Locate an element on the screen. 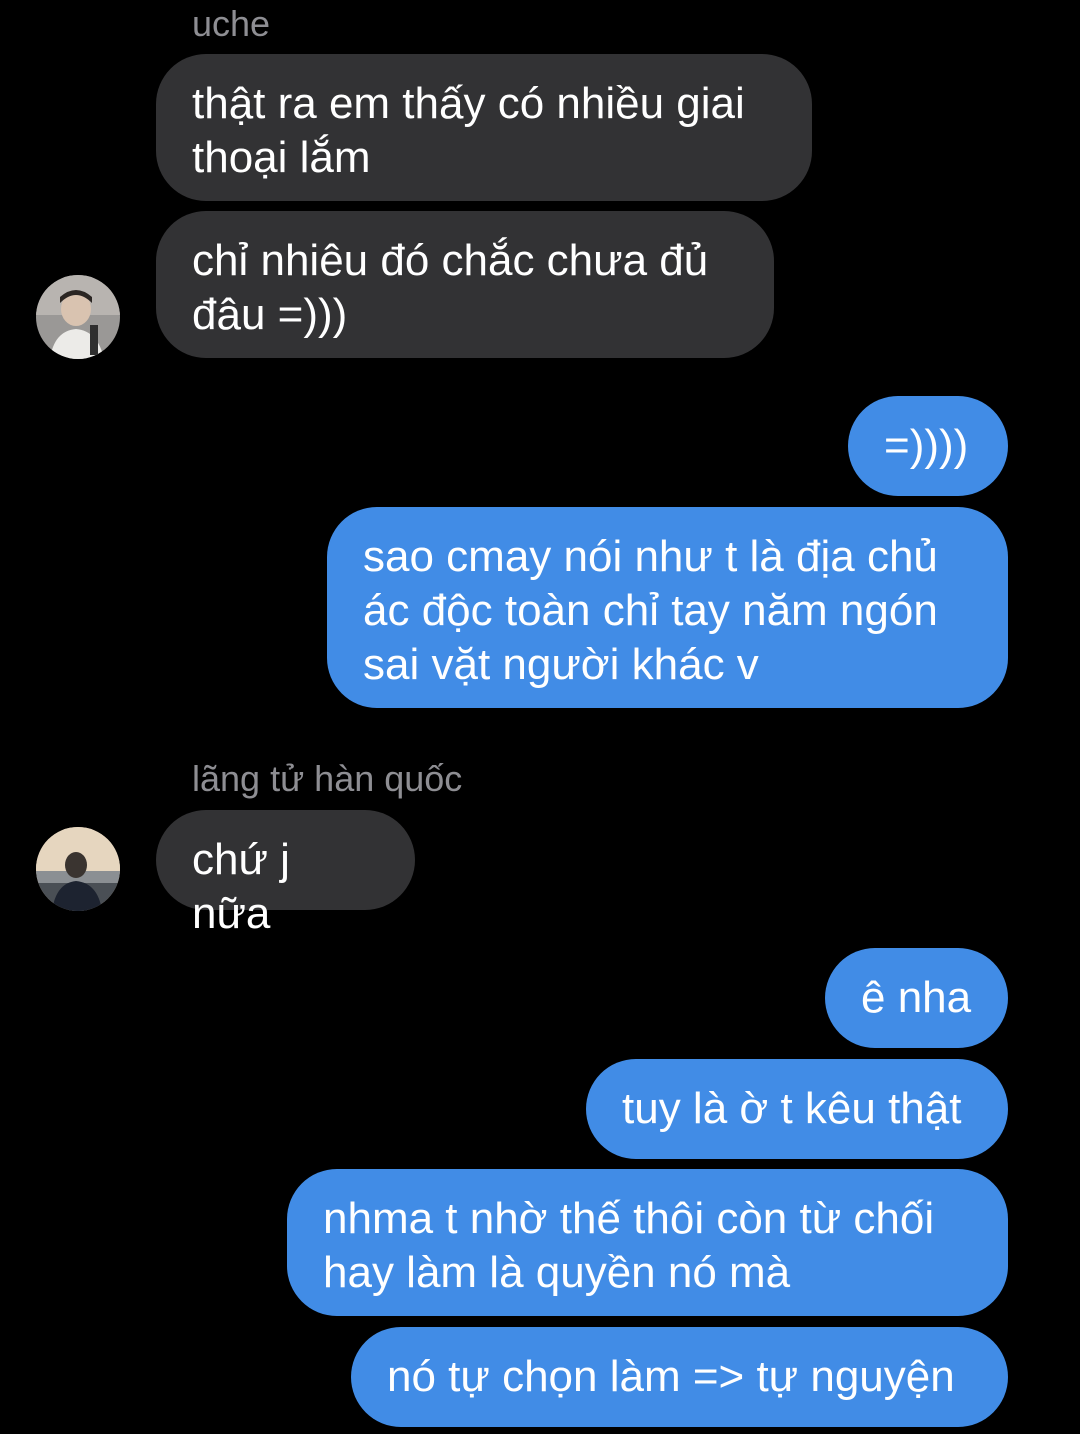 The image size is (1080, 1434). avatar-lang-tu-han-quoc is located at coordinates (78, 869).